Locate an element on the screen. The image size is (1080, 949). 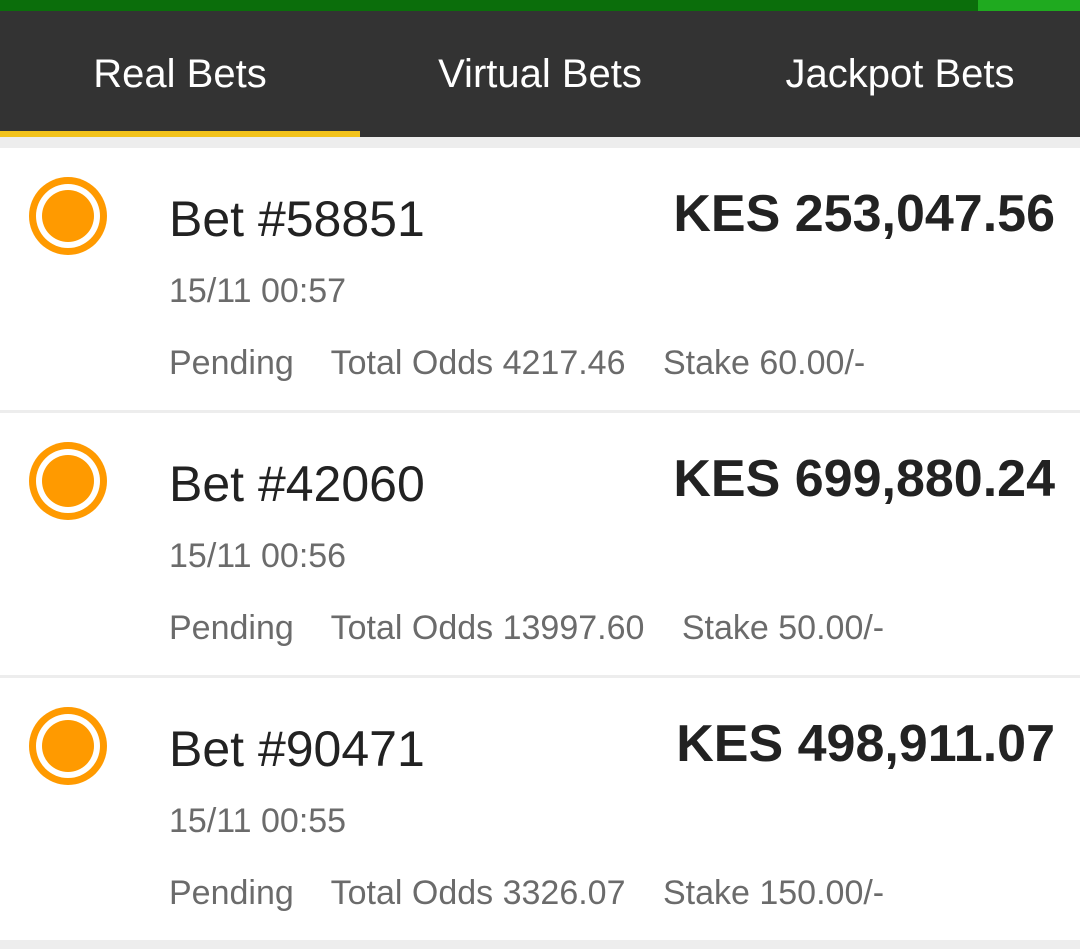
bet-total-odds: Total Odds 13997.60 is located at coordinates (487, 628).